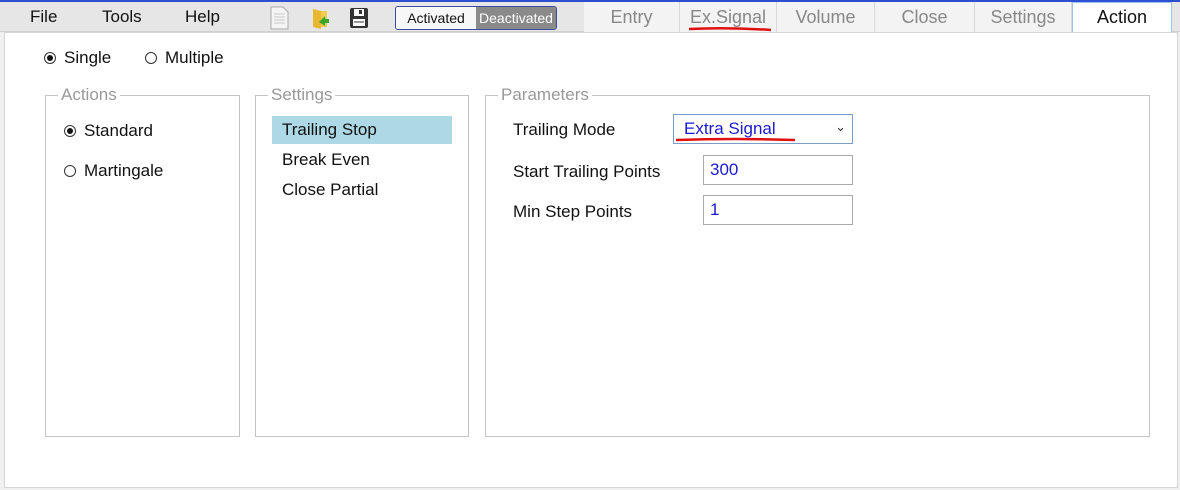 The height and width of the screenshot is (490, 1180). I want to click on activation-toggle: Activated Deactivated, so click(476, 18).